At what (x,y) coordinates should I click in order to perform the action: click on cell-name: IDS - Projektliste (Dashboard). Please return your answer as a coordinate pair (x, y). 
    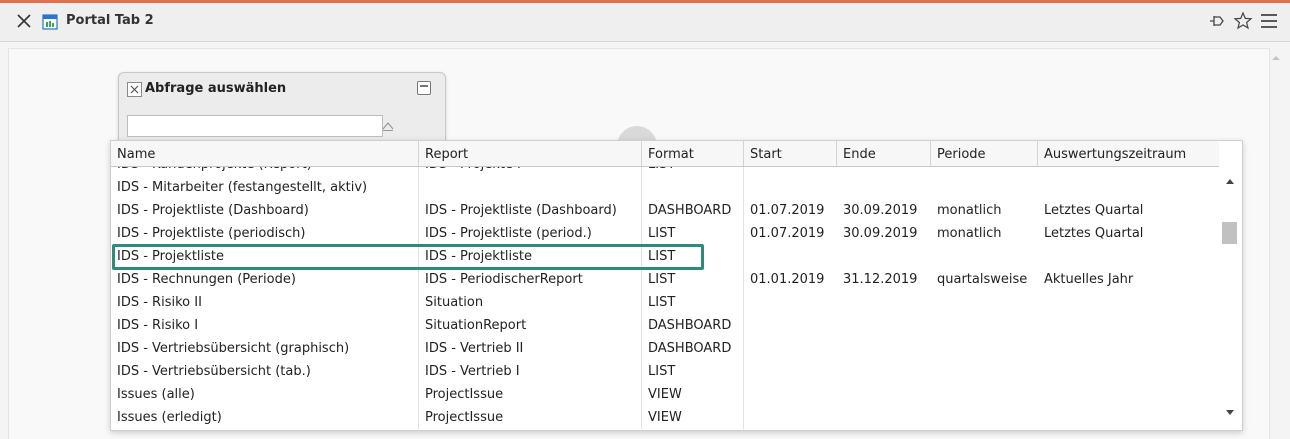
    Looking at the image, I should click on (265, 210).